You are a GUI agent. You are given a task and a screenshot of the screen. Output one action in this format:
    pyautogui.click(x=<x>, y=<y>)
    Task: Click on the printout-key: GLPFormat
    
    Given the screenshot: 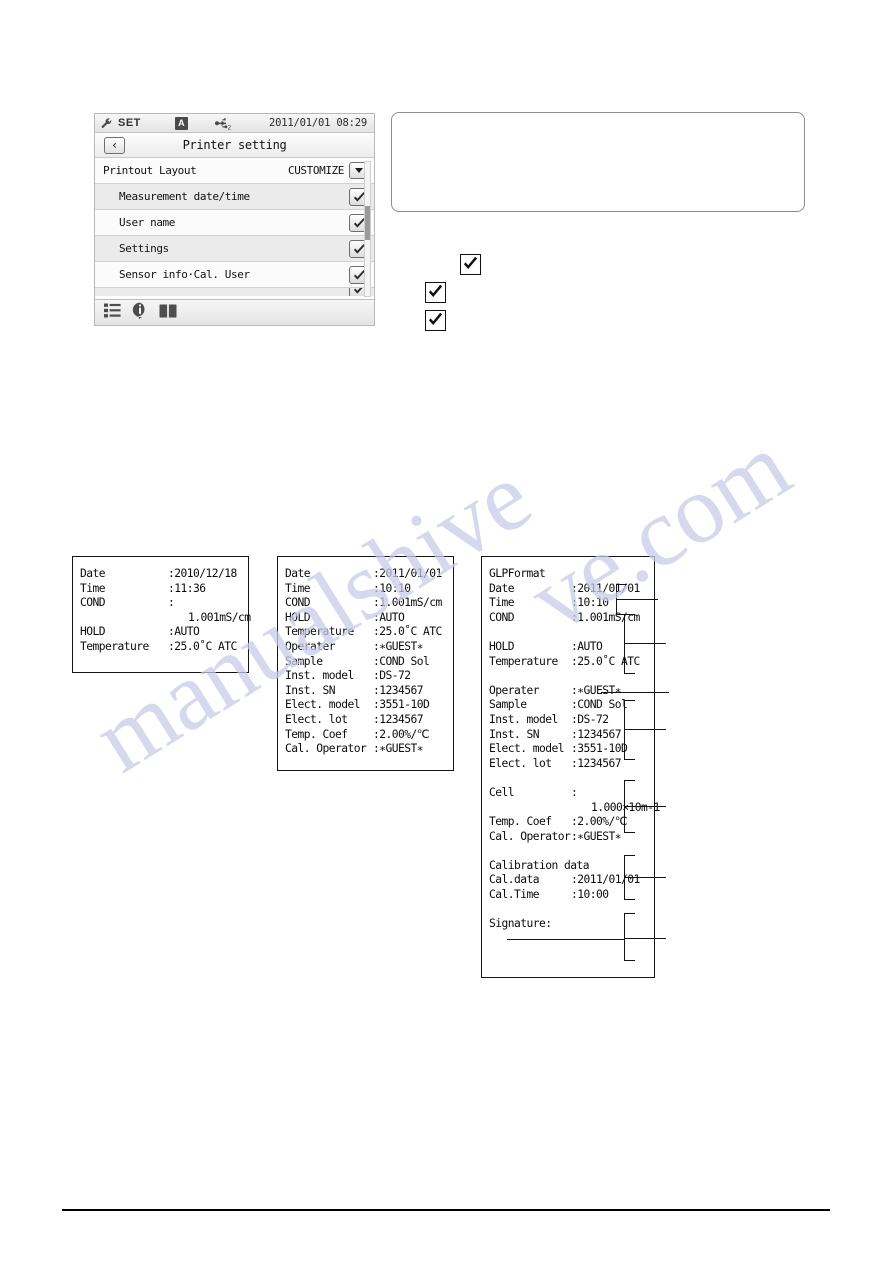 What is the action you would take?
    pyautogui.click(x=517, y=573)
    